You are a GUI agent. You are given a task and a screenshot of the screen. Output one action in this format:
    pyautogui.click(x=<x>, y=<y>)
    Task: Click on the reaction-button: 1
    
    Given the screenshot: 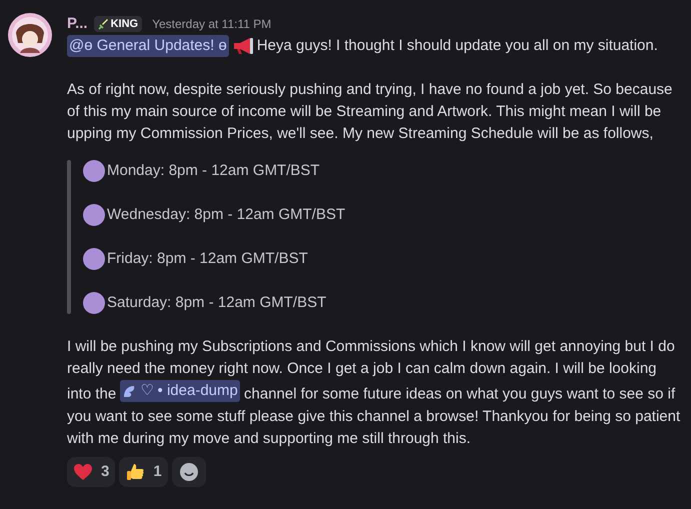 What is the action you would take?
    pyautogui.click(x=143, y=471)
    